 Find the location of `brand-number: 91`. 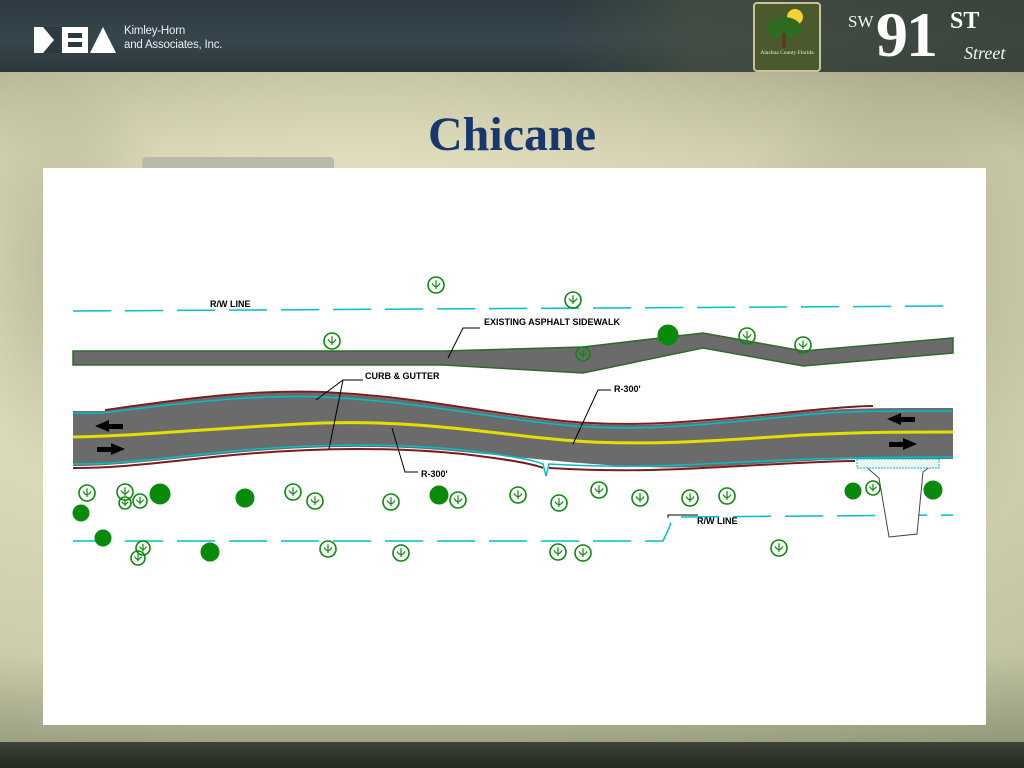

brand-number: 91 is located at coordinates (907, 35).